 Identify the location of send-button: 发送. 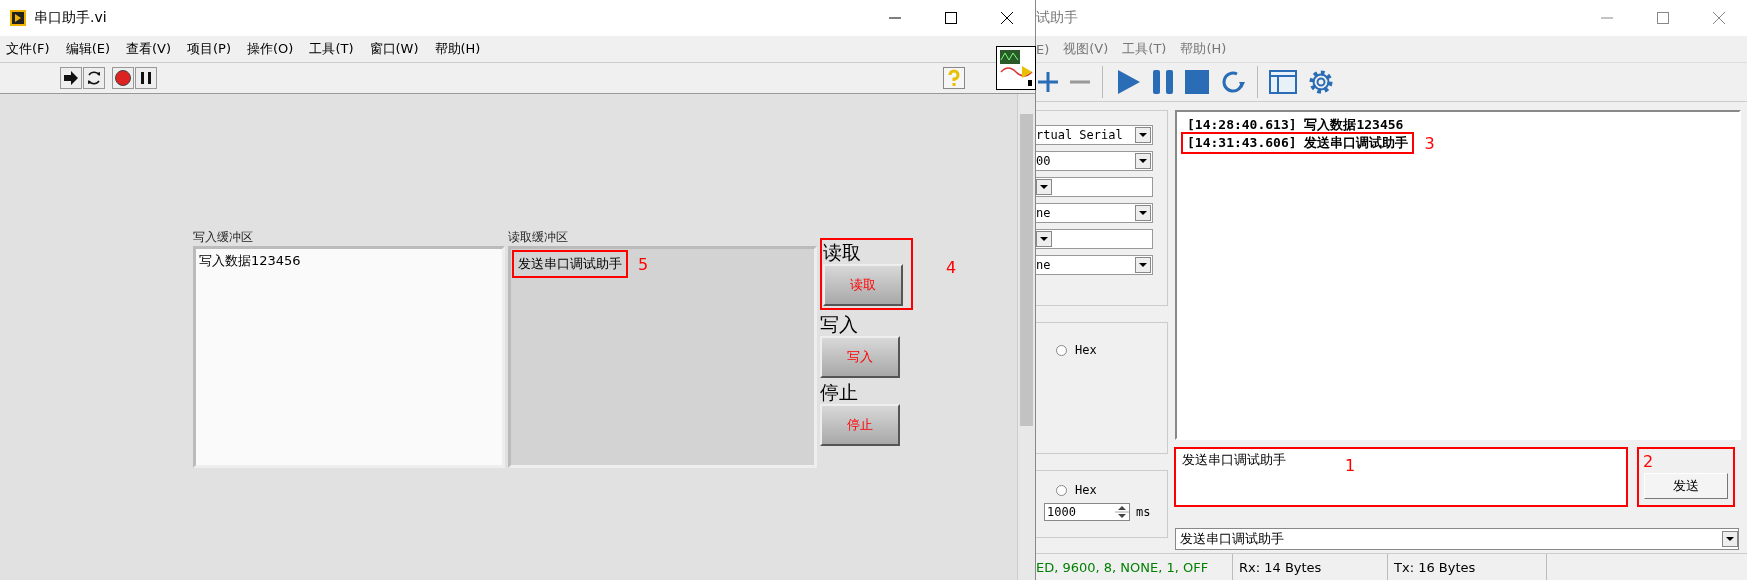
(1686, 486).